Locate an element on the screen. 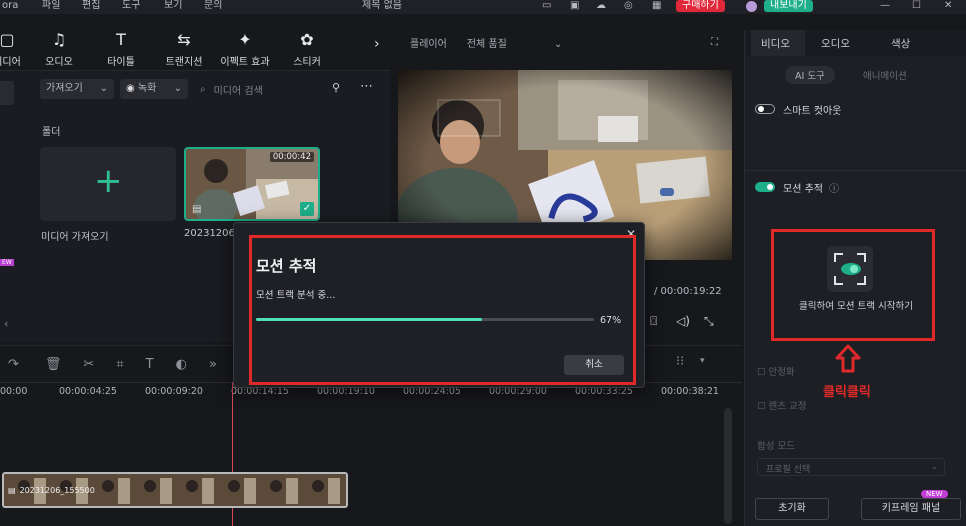 This screenshot has width=966, height=526. highlight-frame-dialog is located at coordinates (442, 310).